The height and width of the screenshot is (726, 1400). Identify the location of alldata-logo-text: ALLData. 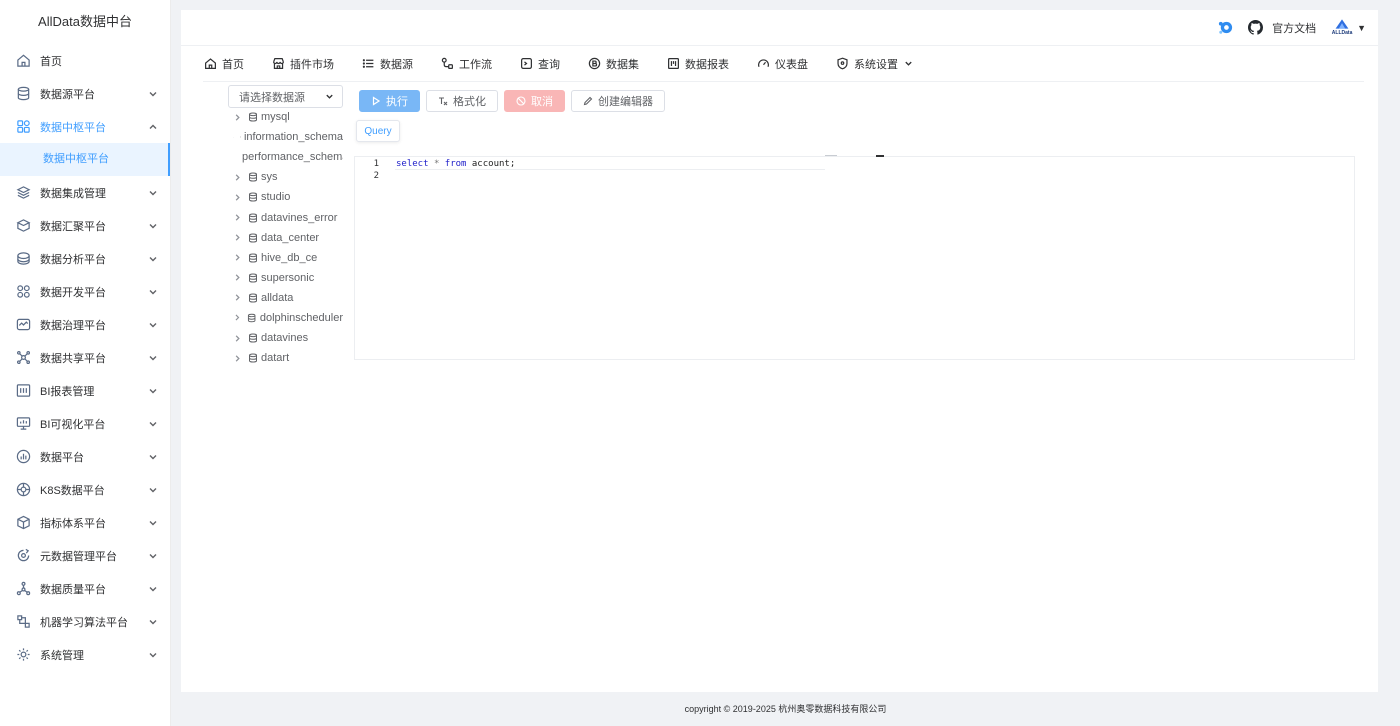
(1342, 32).